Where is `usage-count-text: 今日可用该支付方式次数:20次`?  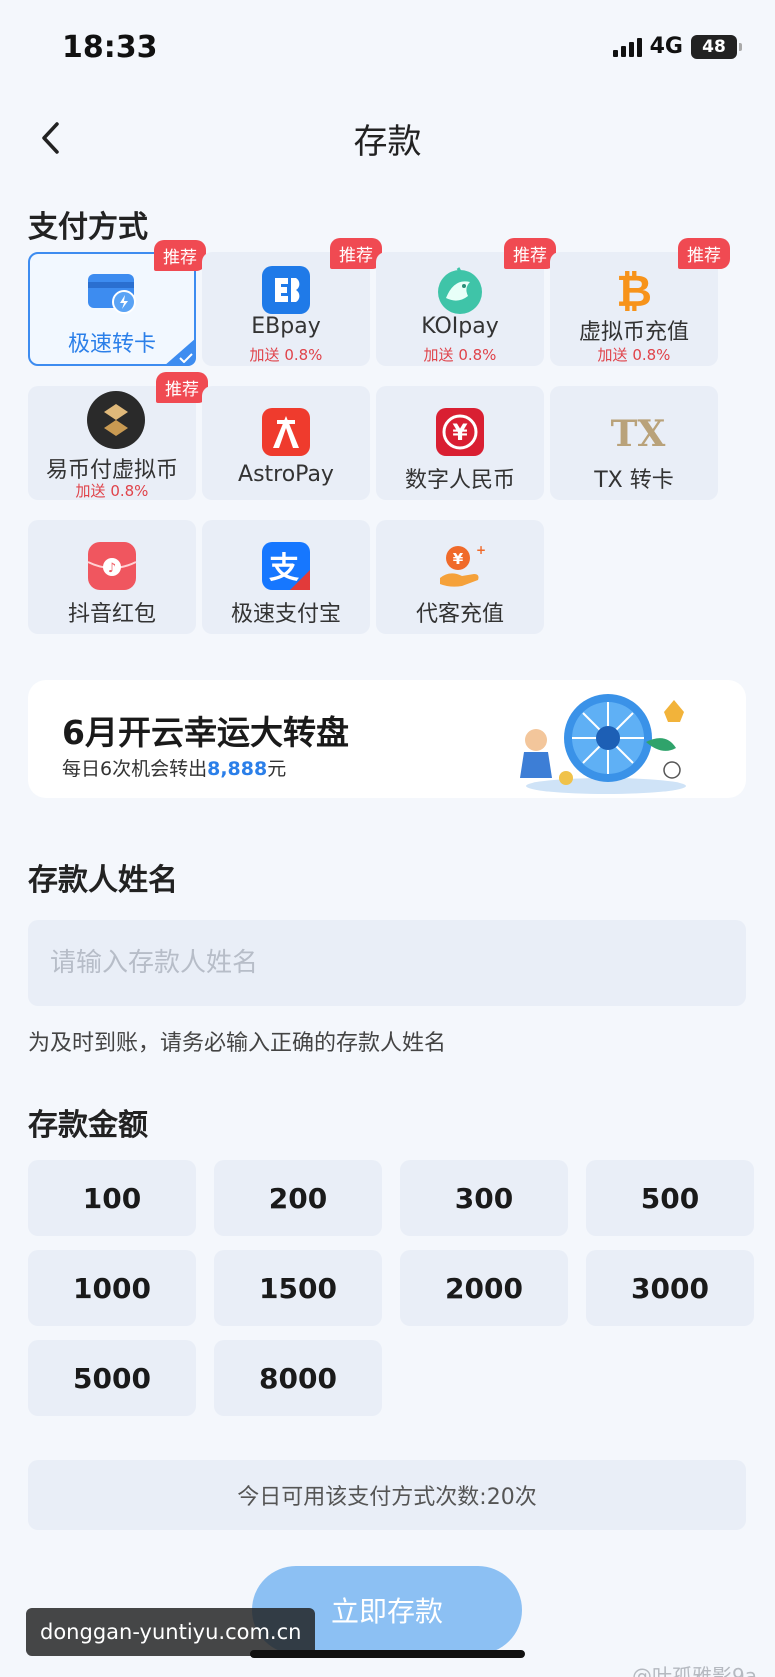 usage-count-text: 今日可用该支付方式次数:20次 is located at coordinates (387, 1495).